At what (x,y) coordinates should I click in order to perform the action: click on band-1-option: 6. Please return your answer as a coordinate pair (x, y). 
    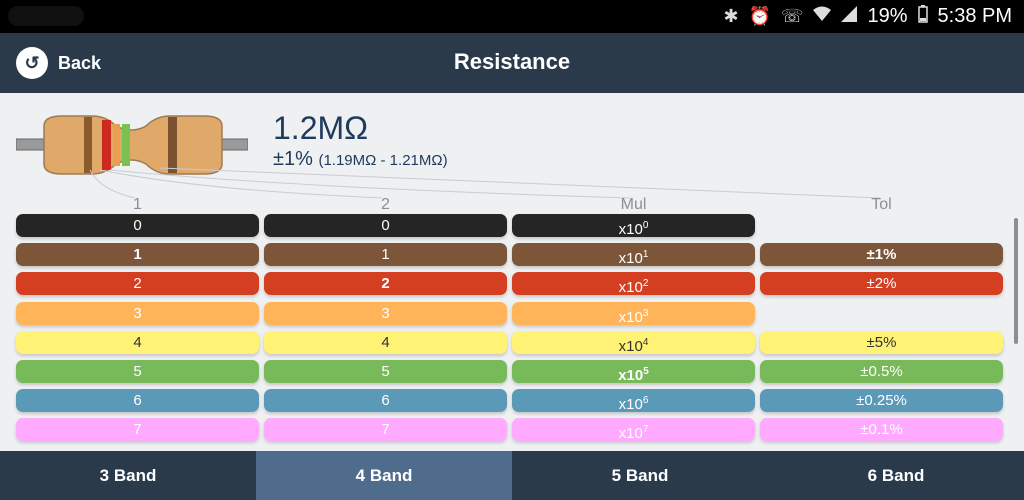
    Looking at the image, I should click on (137, 401).